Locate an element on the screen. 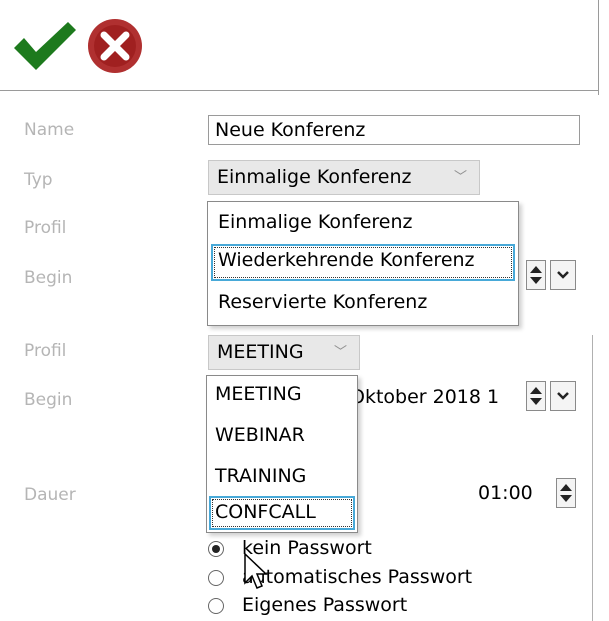 The height and width of the screenshot is (621, 609). checkmark-icon is located at coordinates (45, 46).